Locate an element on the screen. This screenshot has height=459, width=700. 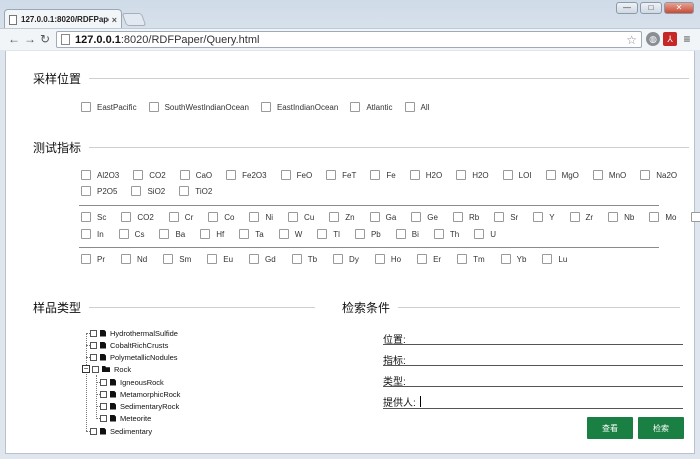
indicator-option: Fe2O3 is located at coordinates (246, 175).